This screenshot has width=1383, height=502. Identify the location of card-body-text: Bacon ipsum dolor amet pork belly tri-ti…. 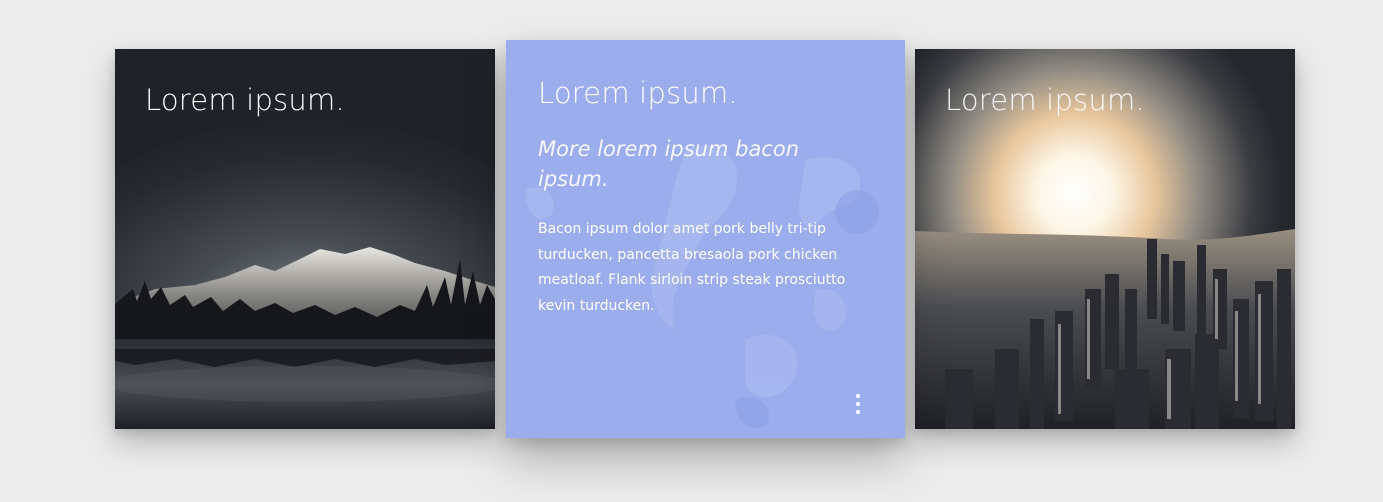
(692, 267).